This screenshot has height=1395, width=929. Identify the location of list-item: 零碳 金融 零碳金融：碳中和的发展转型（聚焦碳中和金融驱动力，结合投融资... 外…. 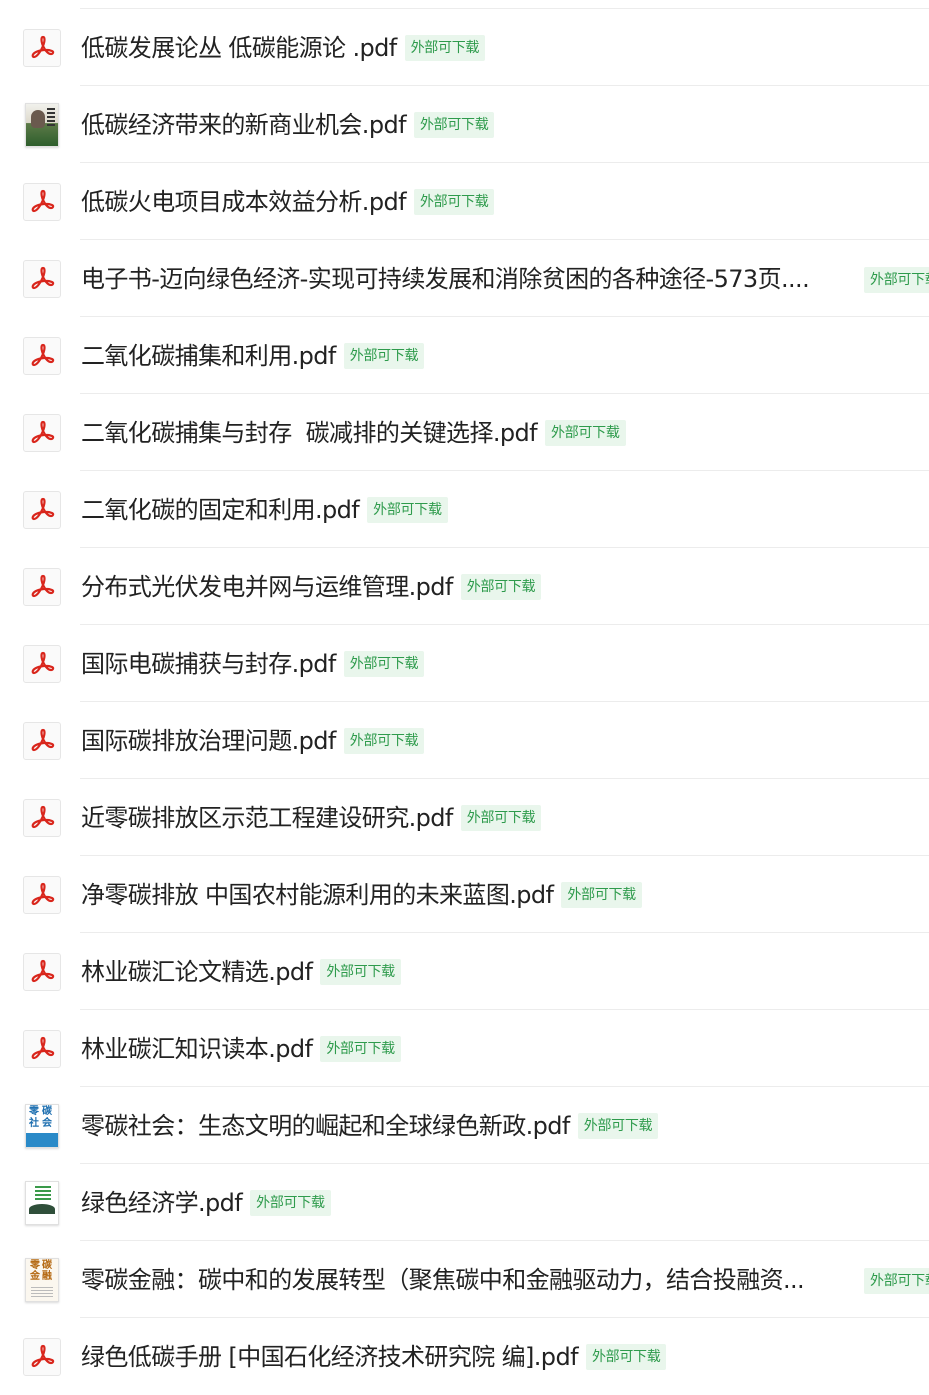
(464, 1279).